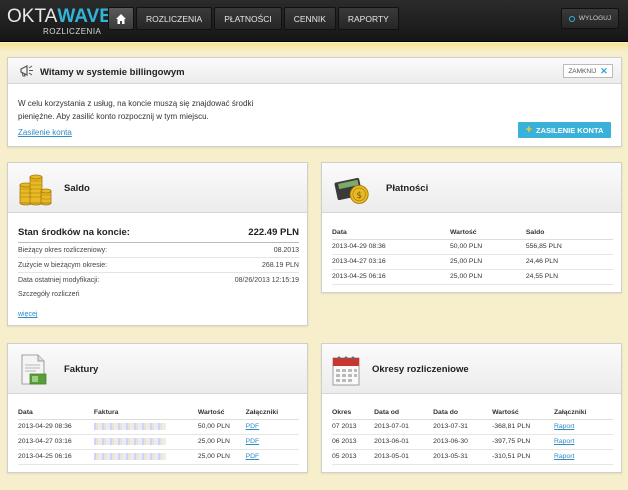  What do you see at coordinates (404, 427) in the screenshot?
I see `cell-date-from: 2013-07-01` at bounding box center [404, 427].